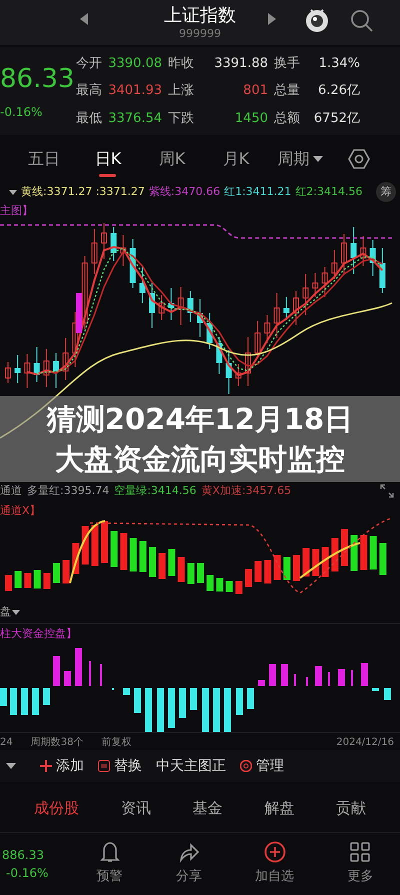  I want to click on section-tab: 资讯, so click(135, 808).